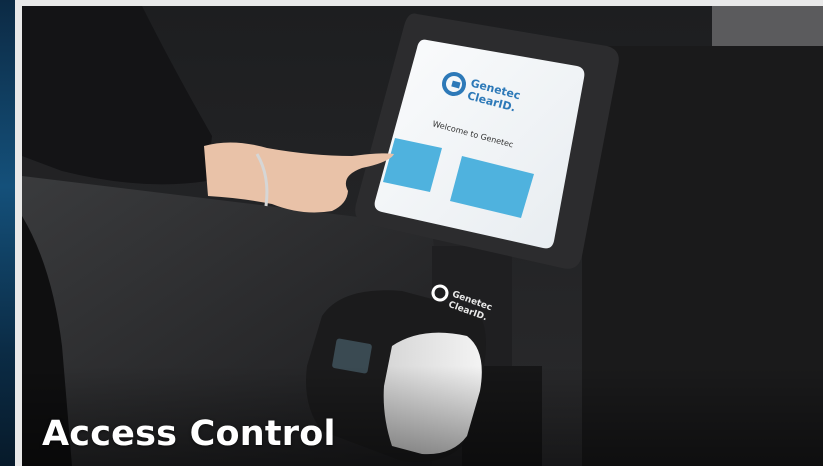 The width and height of the screenshot is (823, 466). I want to click on background-light-corner, so click(767, 28).